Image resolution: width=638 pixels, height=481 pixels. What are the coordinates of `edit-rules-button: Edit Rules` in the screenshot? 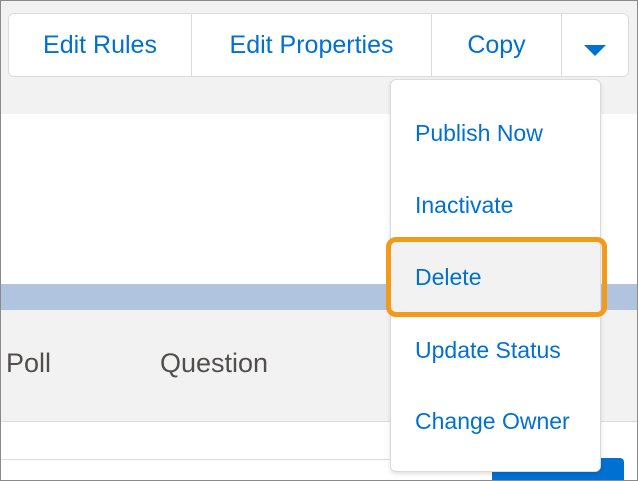 It's located at (100, 45).